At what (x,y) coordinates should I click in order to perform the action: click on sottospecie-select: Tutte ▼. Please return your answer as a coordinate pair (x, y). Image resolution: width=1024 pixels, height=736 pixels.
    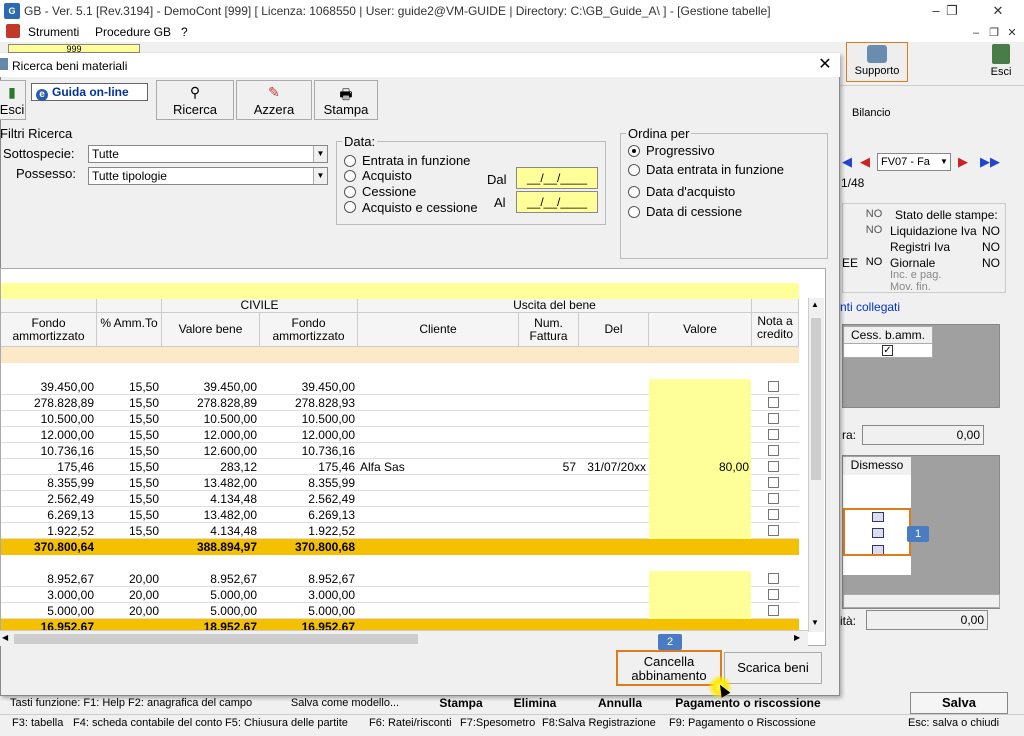
    Looking at the image, I should click on (208, 154).